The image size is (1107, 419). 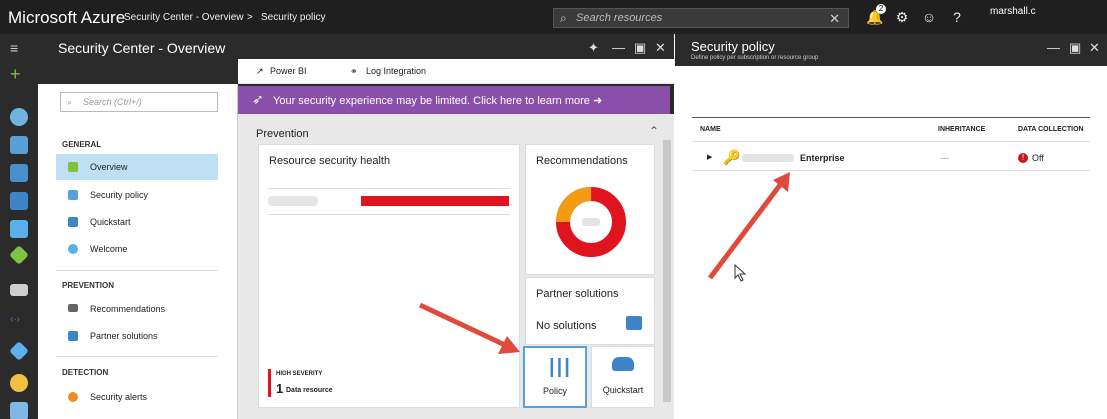 What do you see at coordinates (604, 263) in the screenshot?
I see `annotation-arrows` at bounding box center [604, 263].